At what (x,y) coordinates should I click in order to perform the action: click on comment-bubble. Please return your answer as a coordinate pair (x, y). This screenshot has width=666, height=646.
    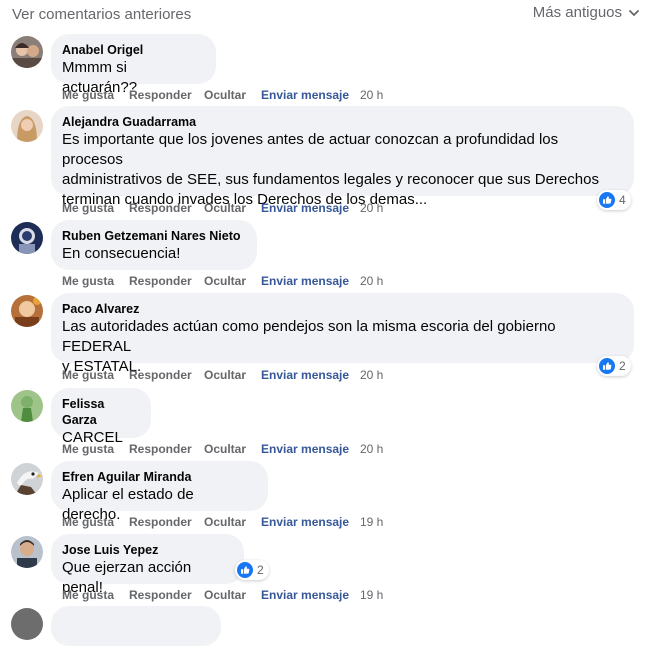
    Looking at the image, I should click on (136, 626).